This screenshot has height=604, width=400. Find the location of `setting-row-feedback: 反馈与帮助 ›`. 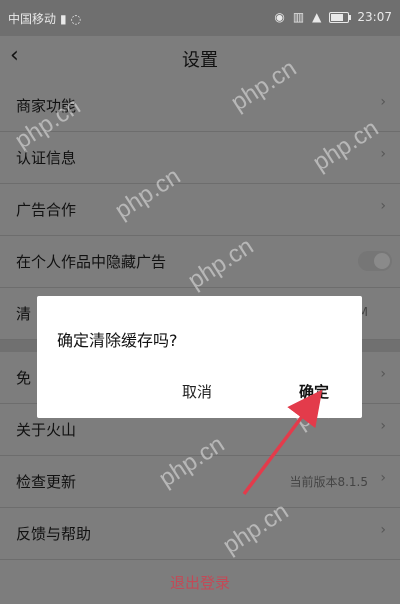

setting-row-feedback: 反馈与帮助 › is located at coordinates (200, 534).